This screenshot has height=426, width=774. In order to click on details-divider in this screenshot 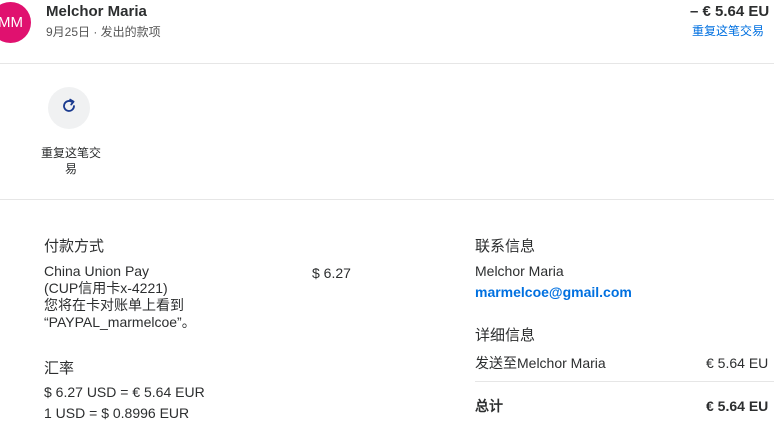, I will do `click(624, 381)`.